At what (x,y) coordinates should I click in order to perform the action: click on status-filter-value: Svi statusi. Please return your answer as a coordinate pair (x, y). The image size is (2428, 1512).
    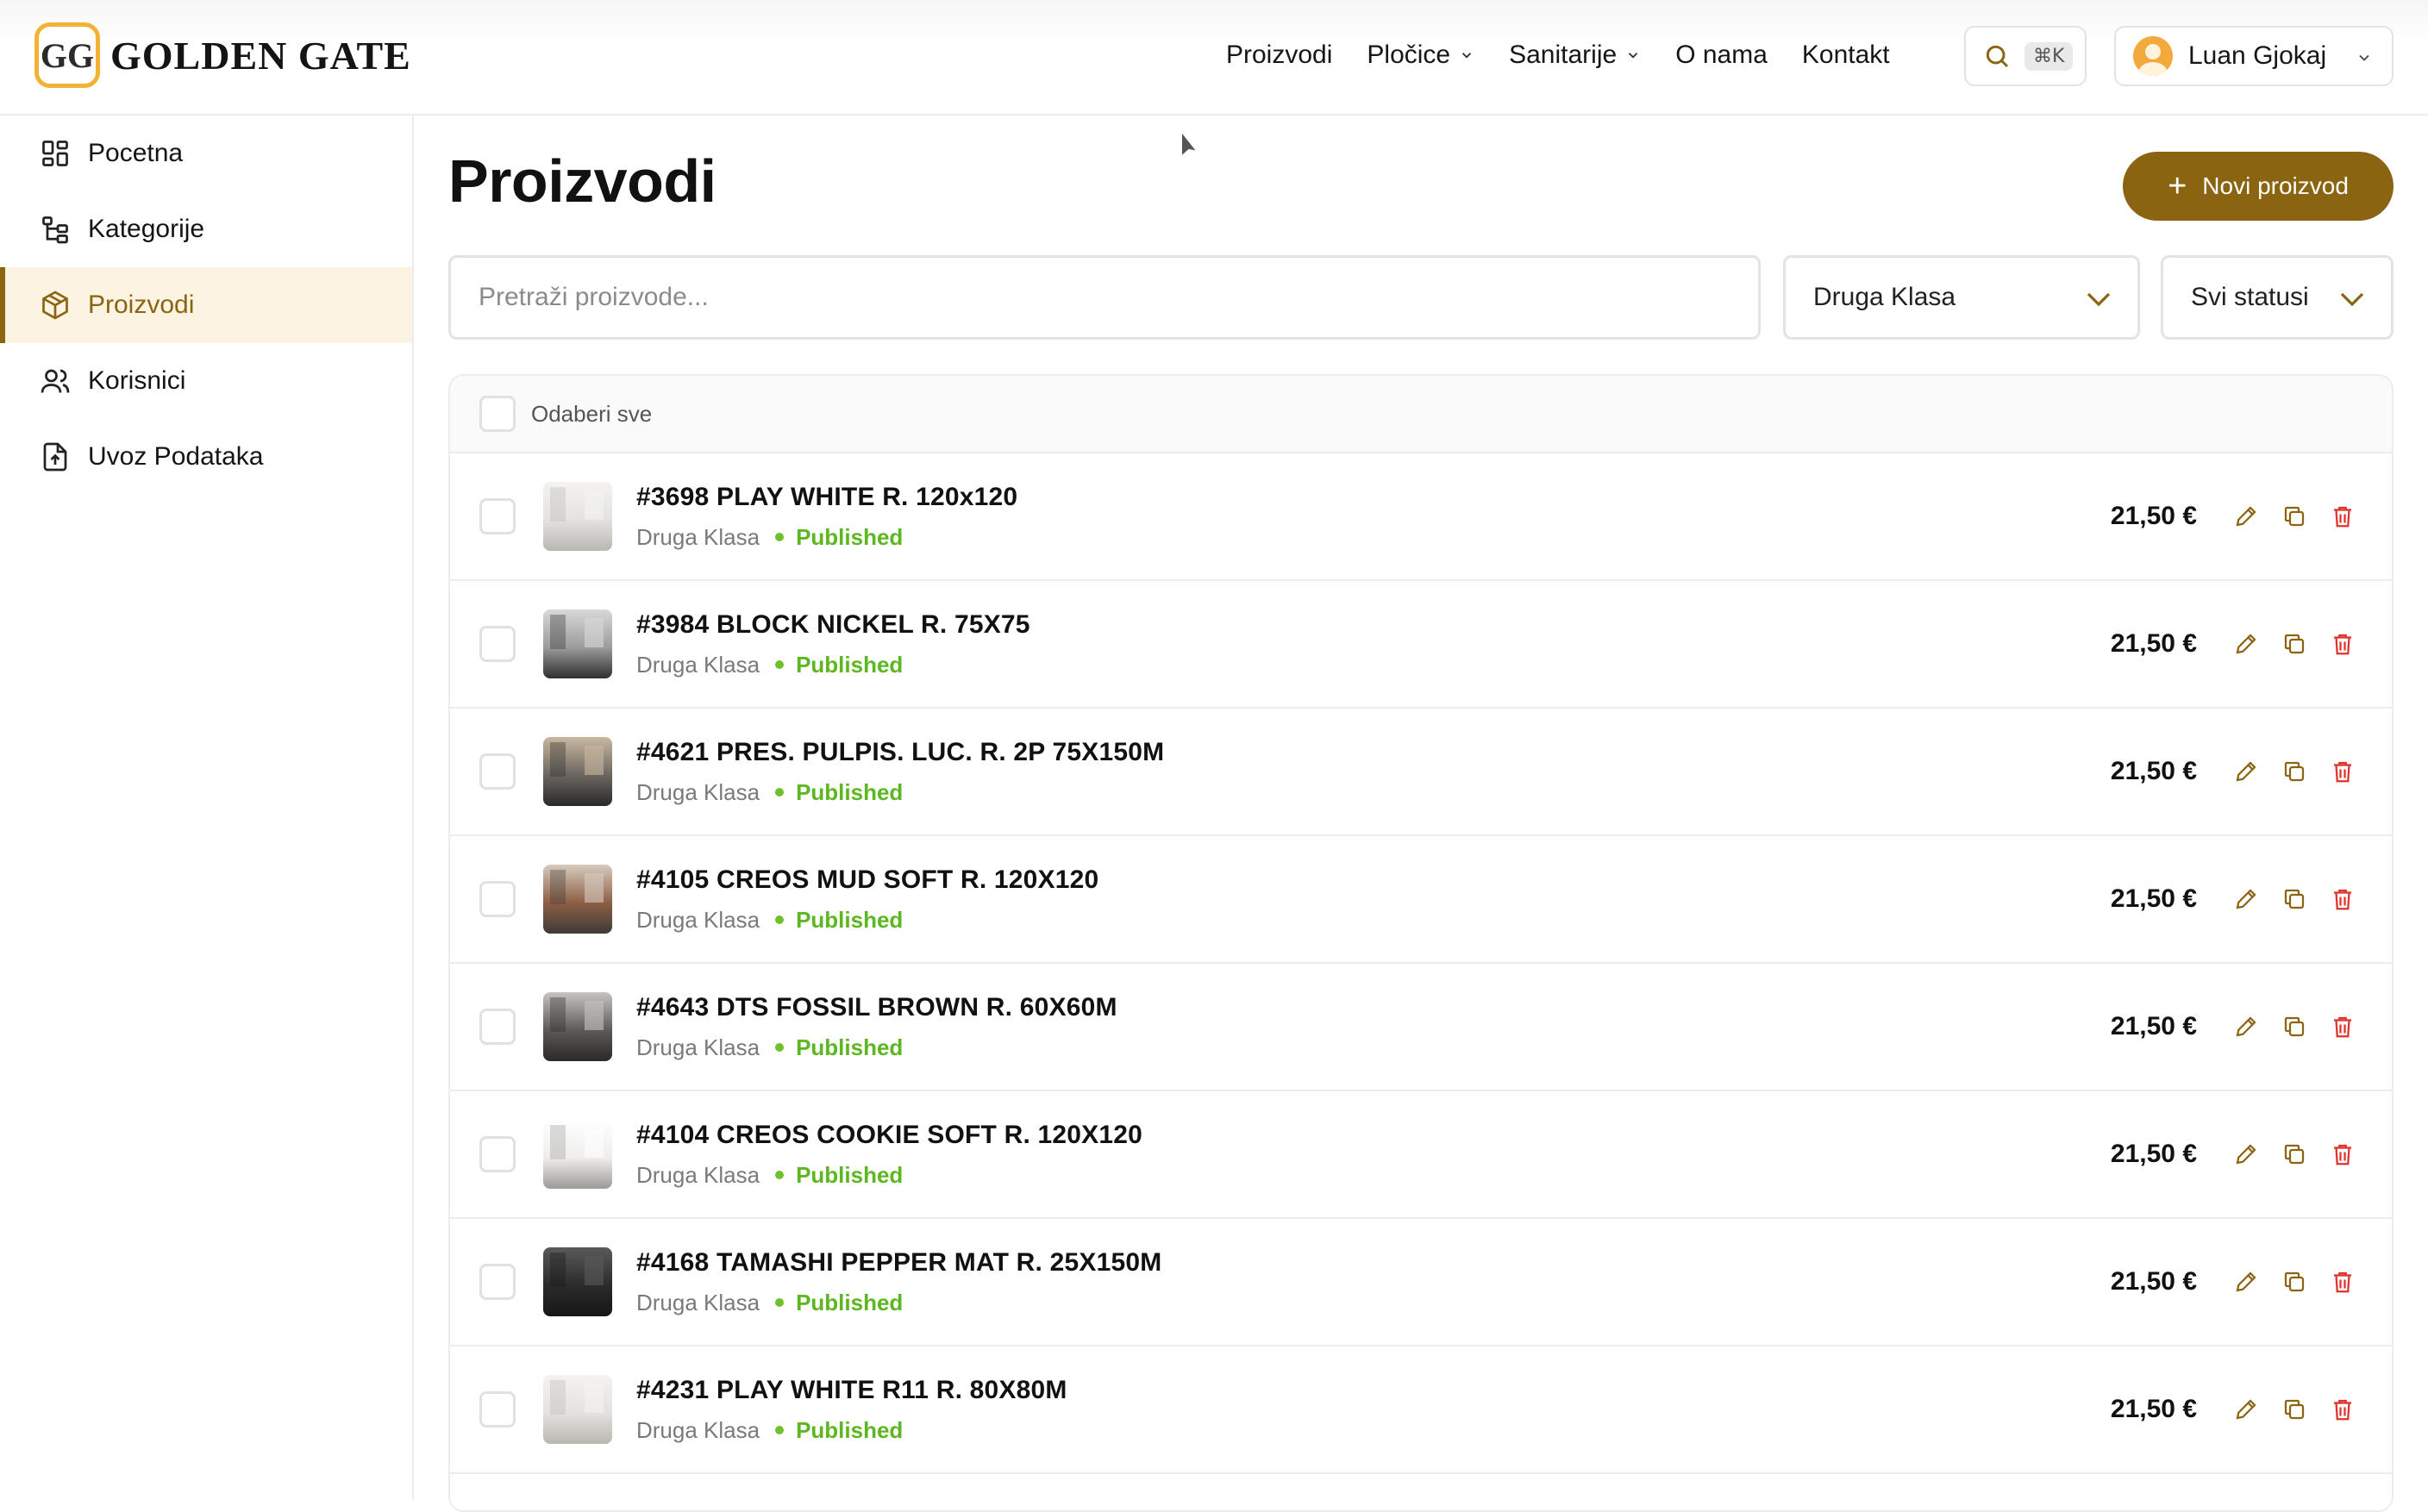
    Looking at the image, I should click on (2250, 297).